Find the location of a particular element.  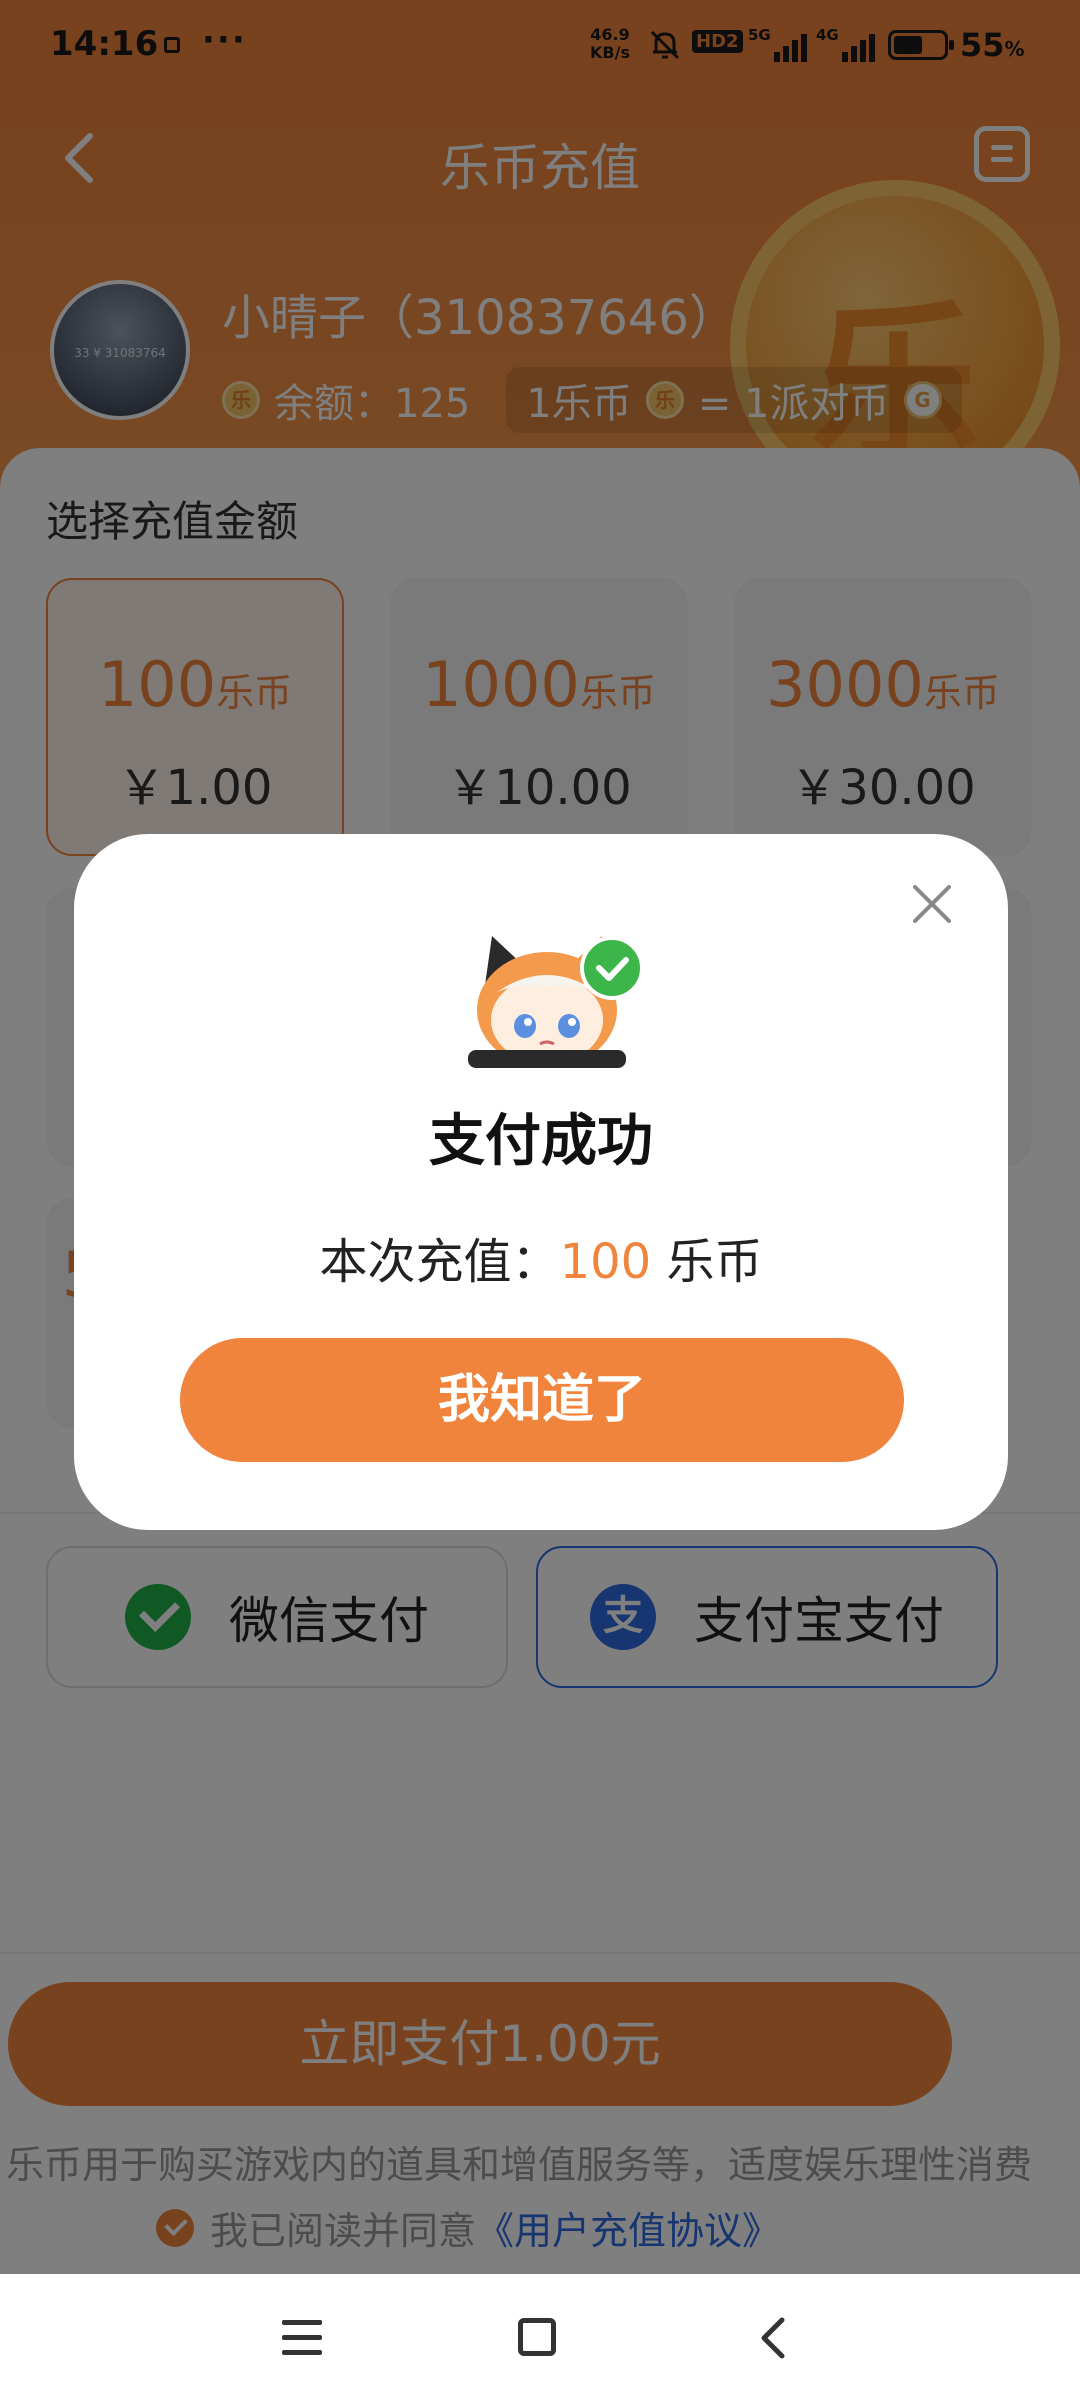

dialog-title: 支付成功 is located at coordinates (541, 1141).